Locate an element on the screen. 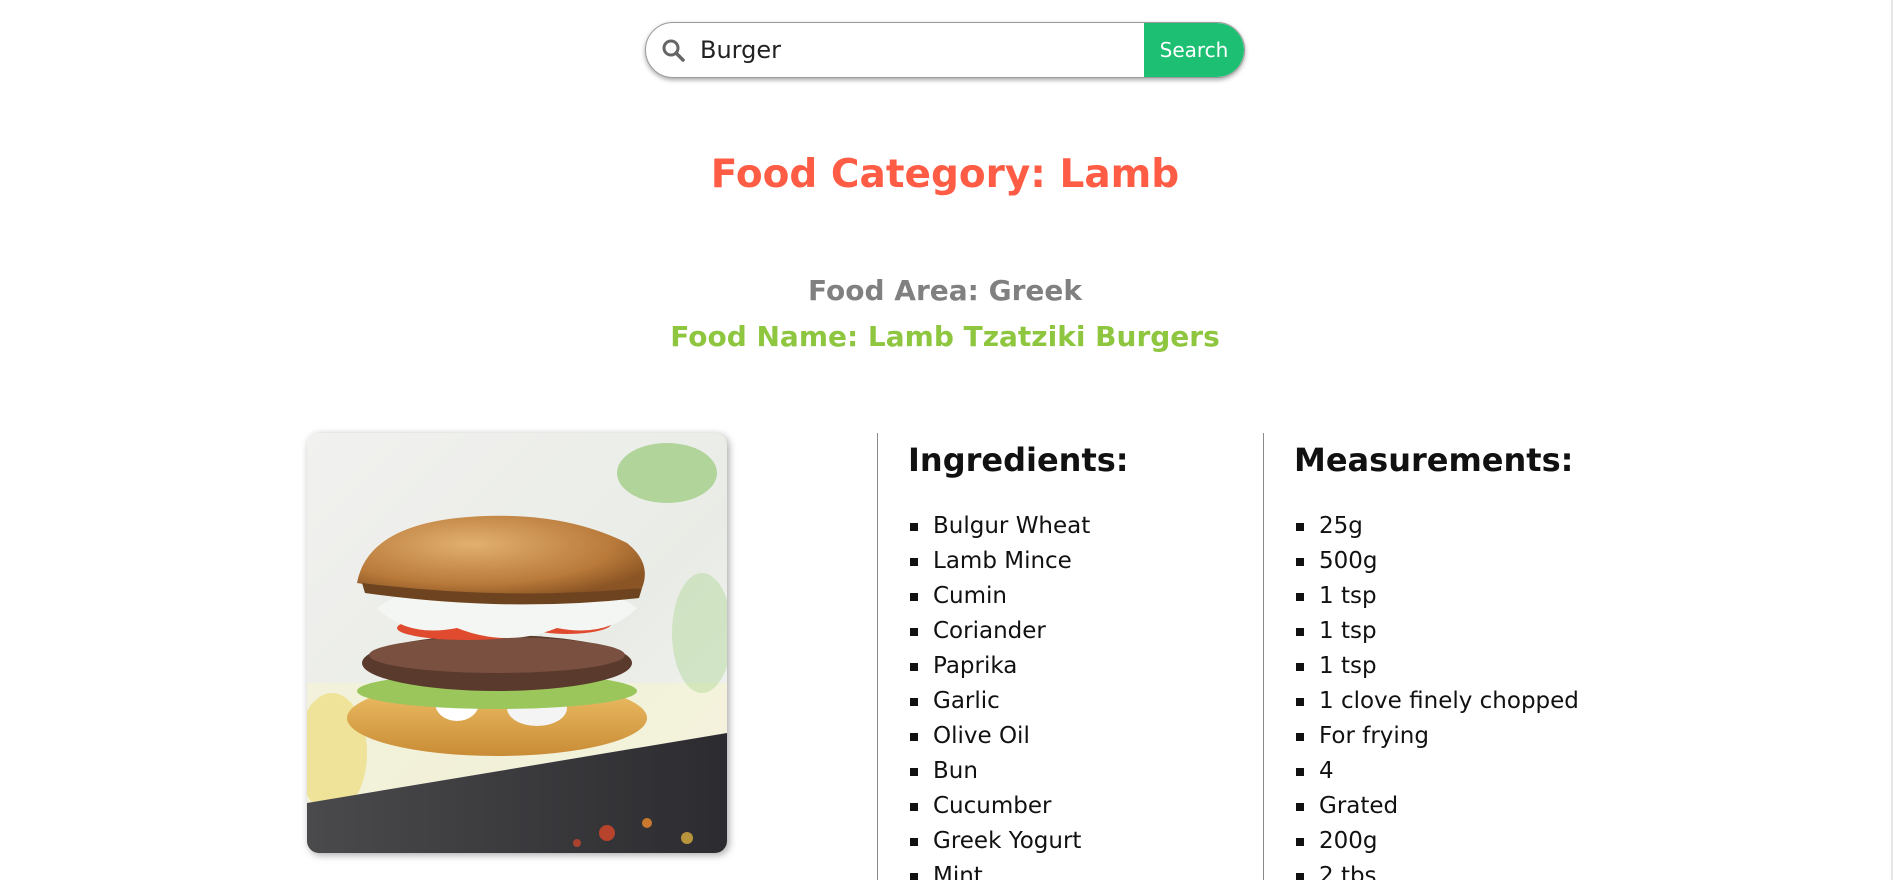 The image size is (1893, 880). food-area-heading: Food Area: Greek is located at coordinates (945, 290).